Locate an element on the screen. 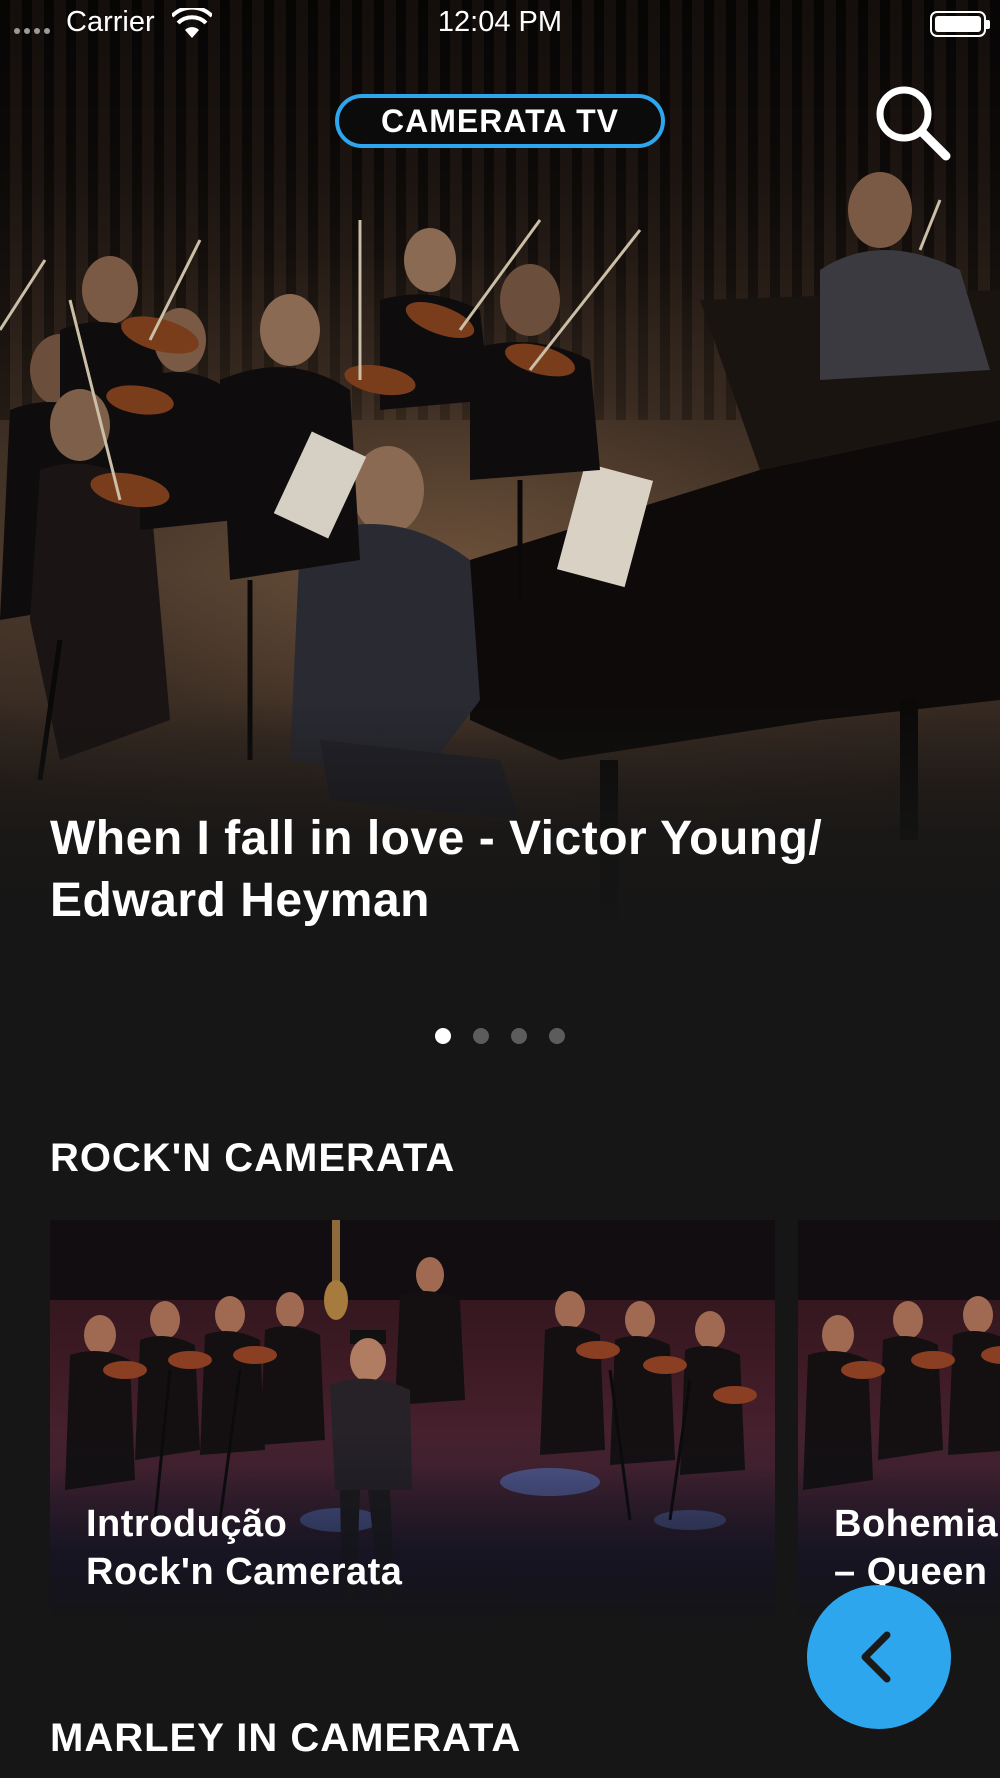  chevron-left-icon is located at coordinates (876, 1657).